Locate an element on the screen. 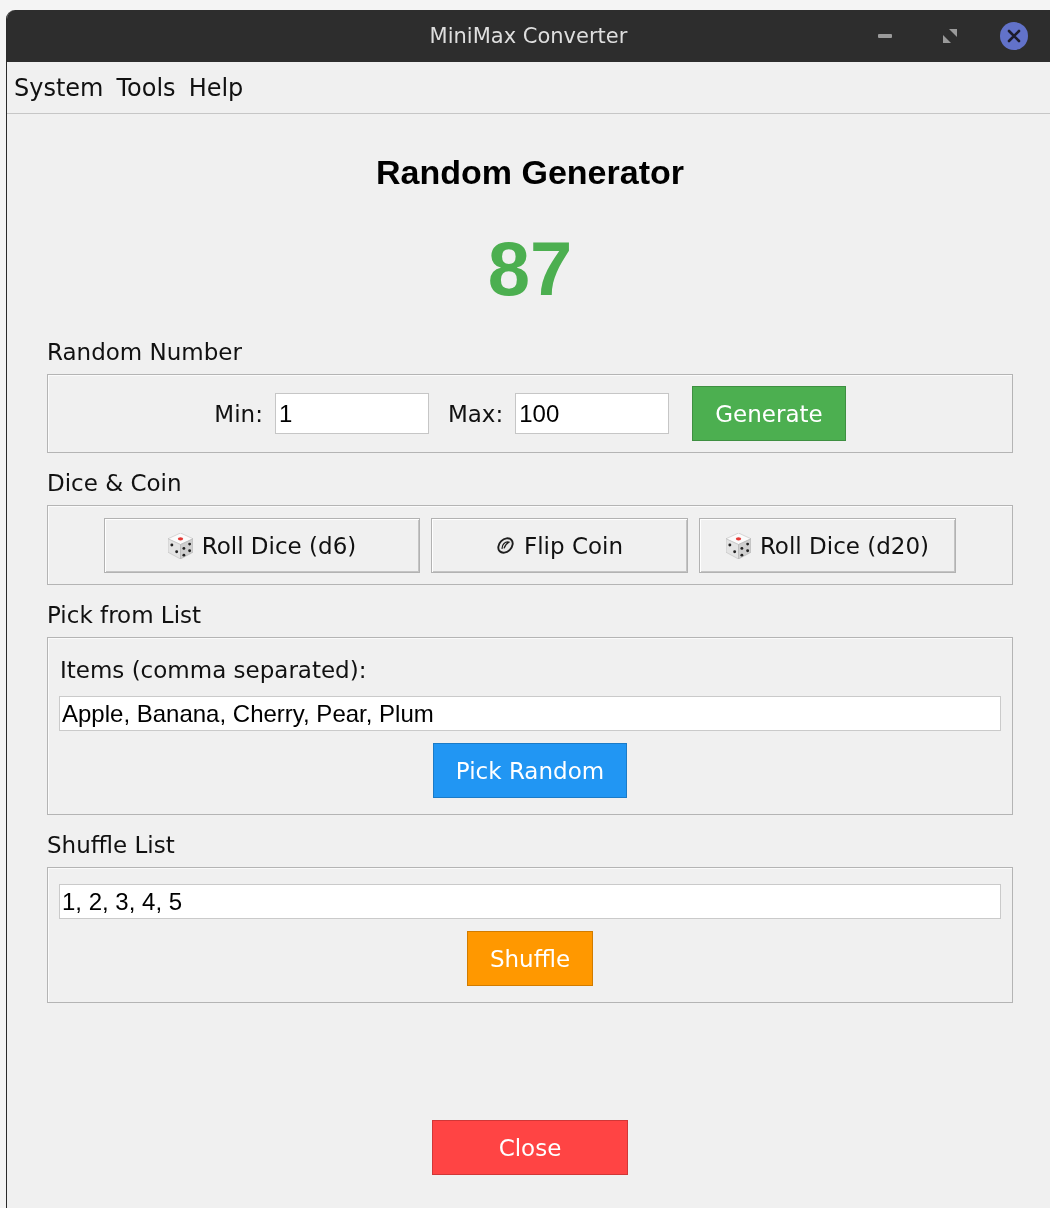  coin-icon is located at coordinates (505, 545).